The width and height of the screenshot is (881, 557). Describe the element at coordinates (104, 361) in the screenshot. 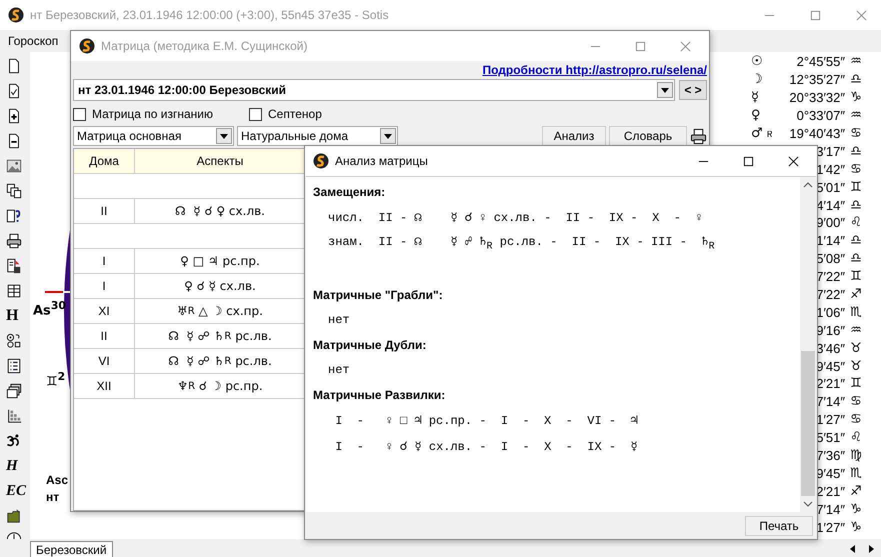

I see `table-cell: VI` at that location.